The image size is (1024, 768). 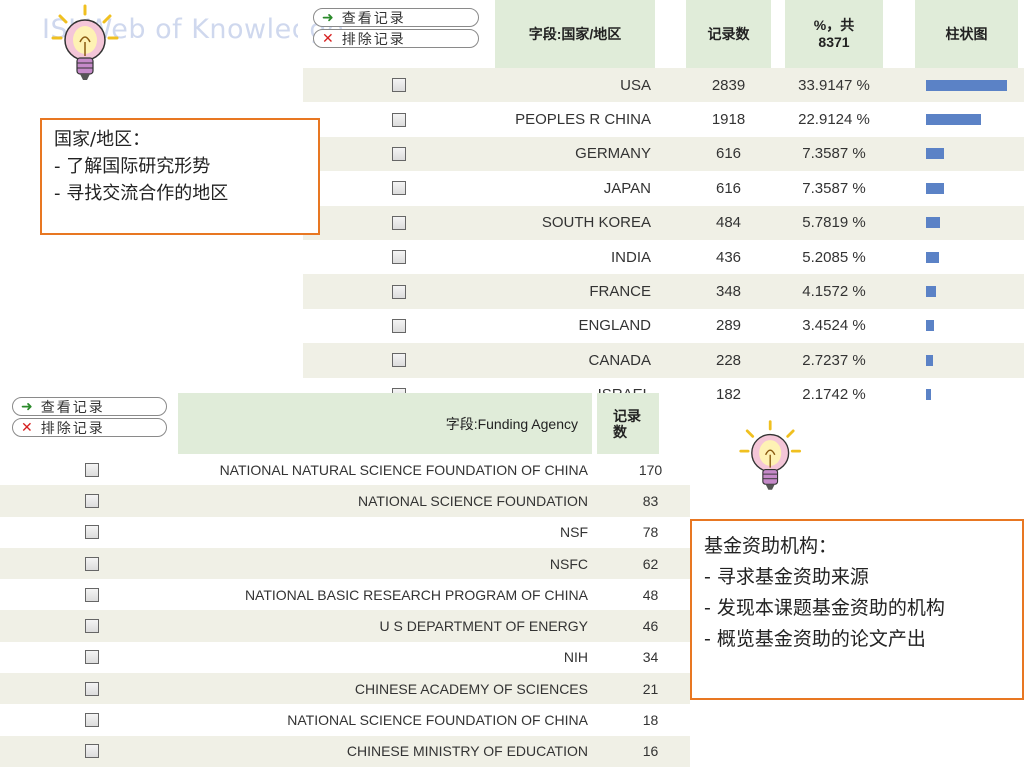 I want to click on country-name: GERMANY, so click(x=613, y=154).